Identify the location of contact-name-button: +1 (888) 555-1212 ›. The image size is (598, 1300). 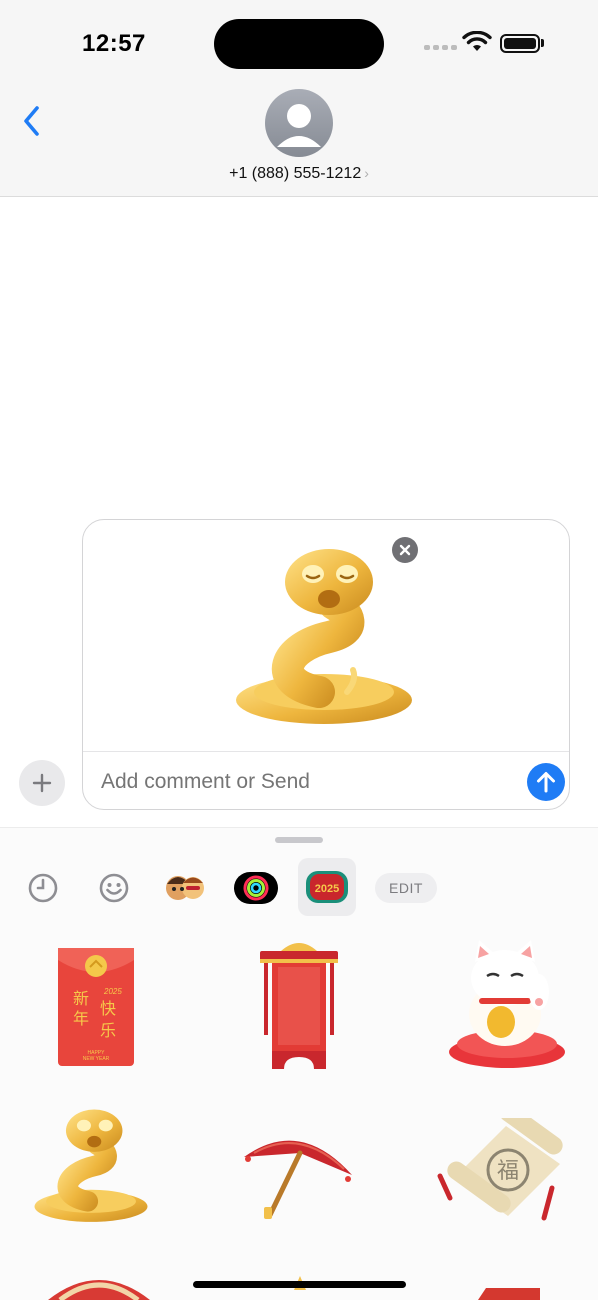
(299, 174).